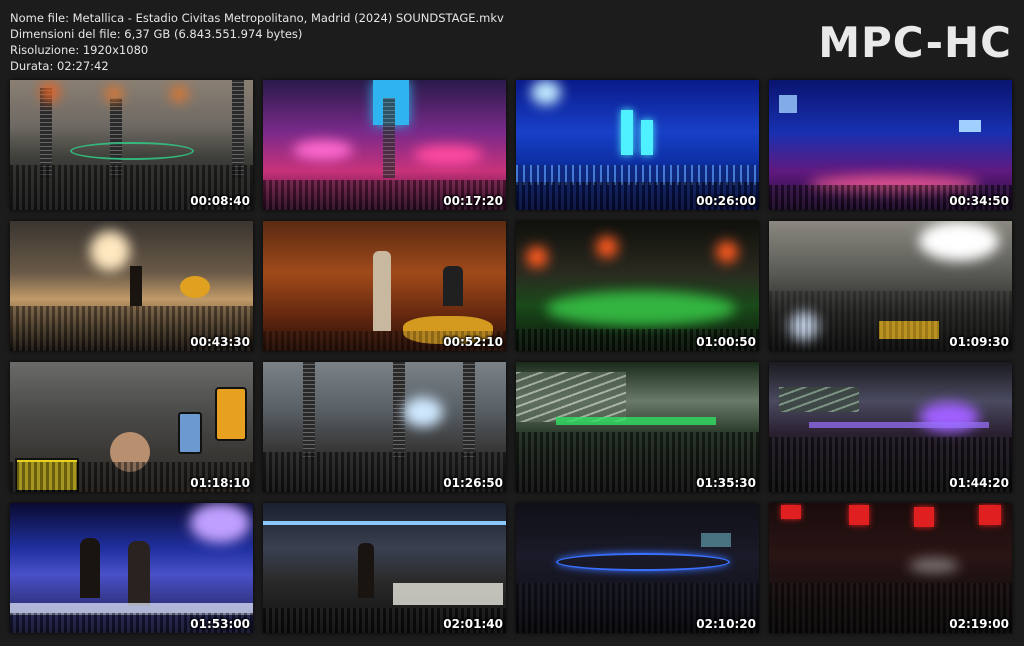 Image resolution: width=1024 pixels, height=646 pixels. What do you see at coordinates (726, 342) in the screenshot?
I see `timestamp: 01:00:50` at bounding box center [726, 342].